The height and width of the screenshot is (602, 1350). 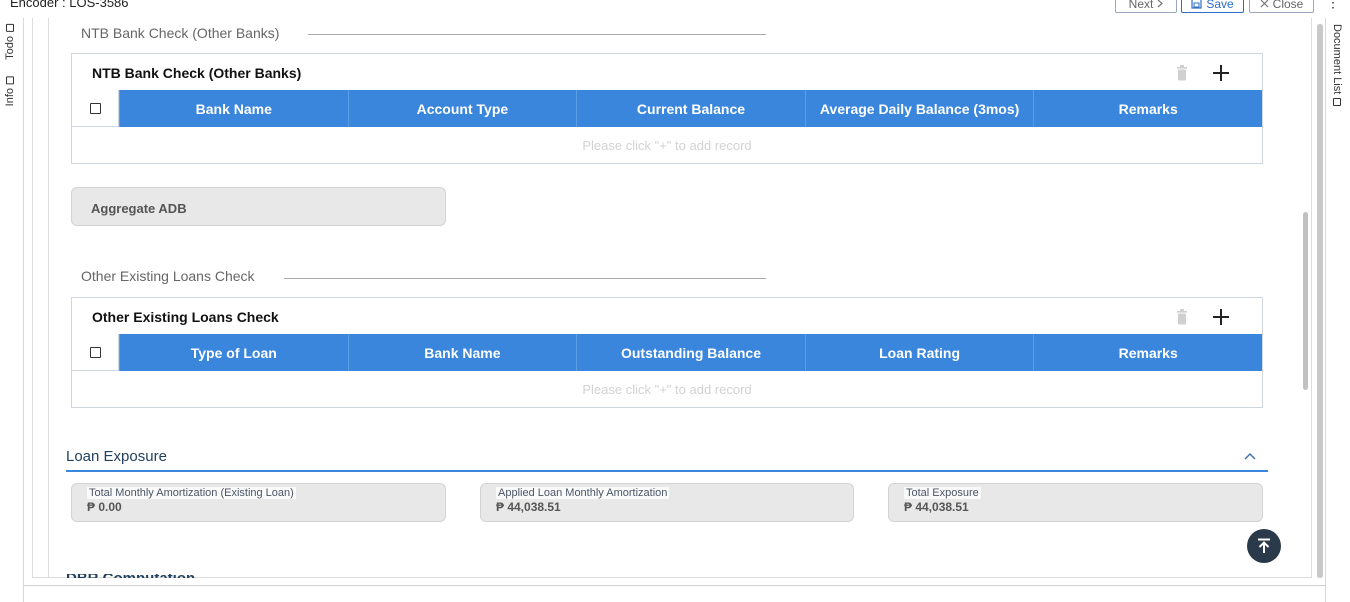 I want to click on col-current-balance: Current Balance, so click(x=690, y=108).